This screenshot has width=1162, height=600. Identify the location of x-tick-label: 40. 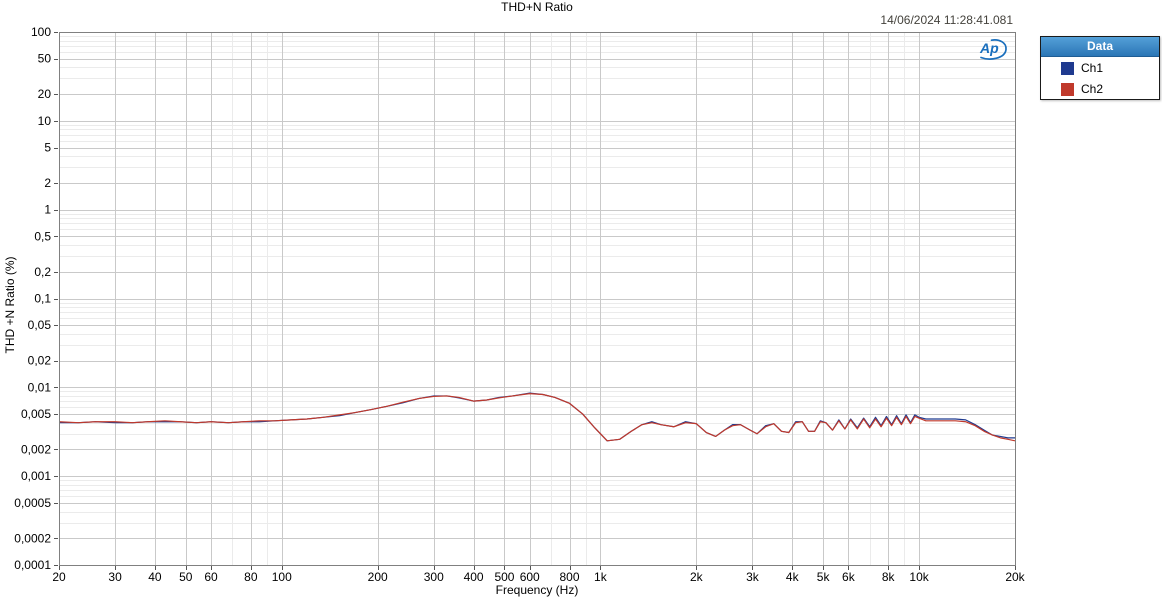
(155, 577).